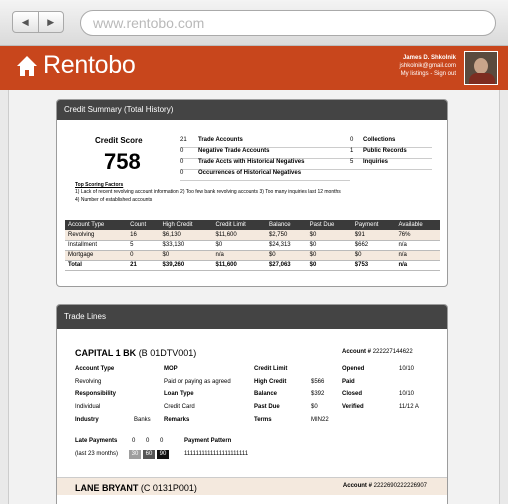 The height and width of the screenshot is (504, 508). What do you see at coordinates (271, 369) in the screenshot?
I see `credit-limit-label: Credit Limit` at bounding box center [271, 369].